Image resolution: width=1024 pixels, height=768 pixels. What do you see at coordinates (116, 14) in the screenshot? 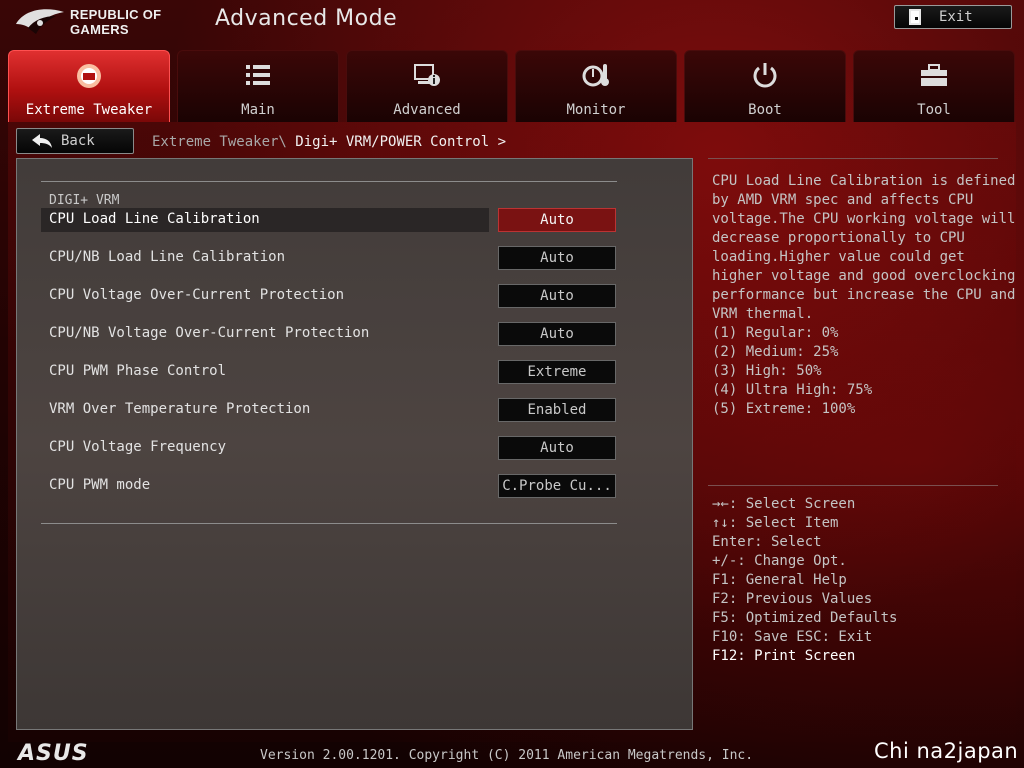
I see `brand-line-1: REPUBLIC OF` at bounding box center [116, 14].